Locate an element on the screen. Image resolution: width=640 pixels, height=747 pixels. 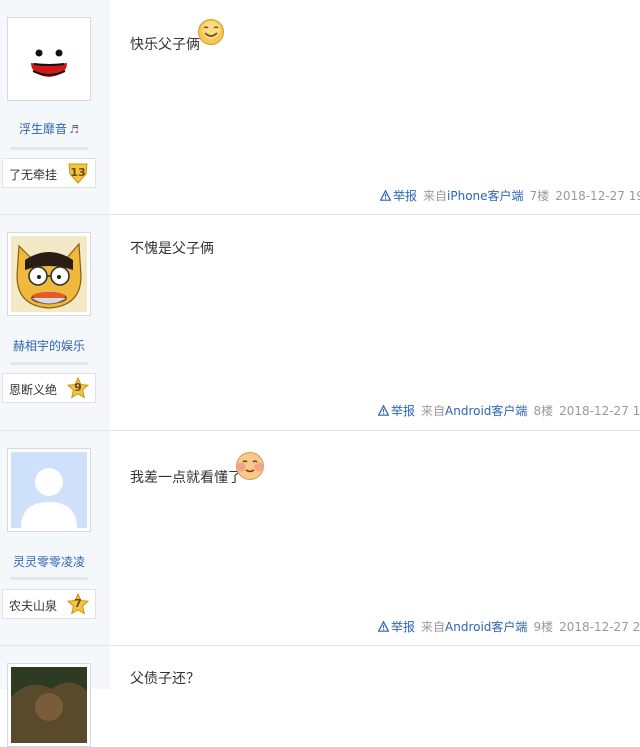
post-text: 父债子还？ is located at coordinates (165, 679).